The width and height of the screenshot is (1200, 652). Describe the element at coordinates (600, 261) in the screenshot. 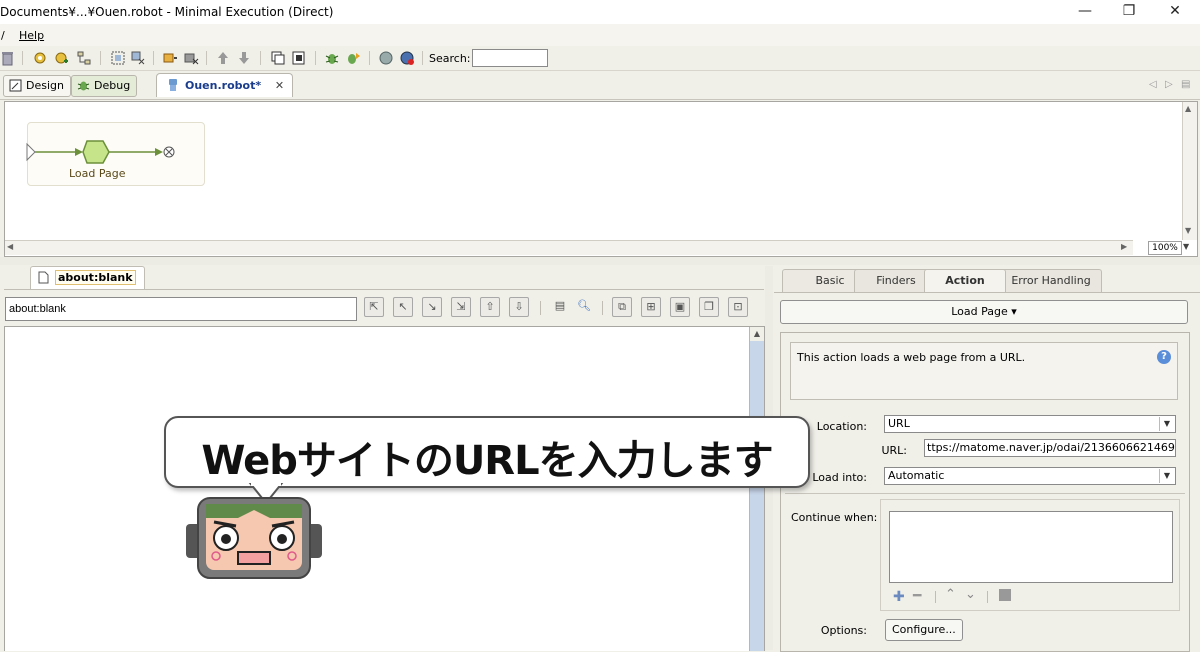

I see `horizontal-splitter` at that location.